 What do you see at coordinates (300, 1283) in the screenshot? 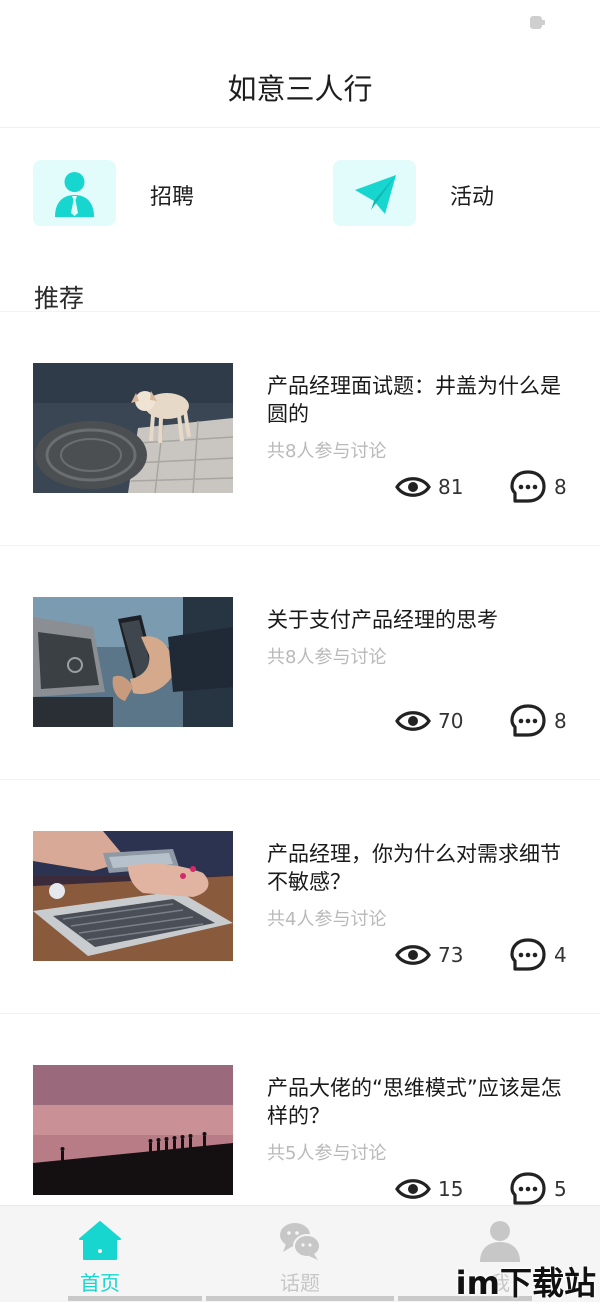
I see `tab-label: 话题` at bounding box center [300, 1283].